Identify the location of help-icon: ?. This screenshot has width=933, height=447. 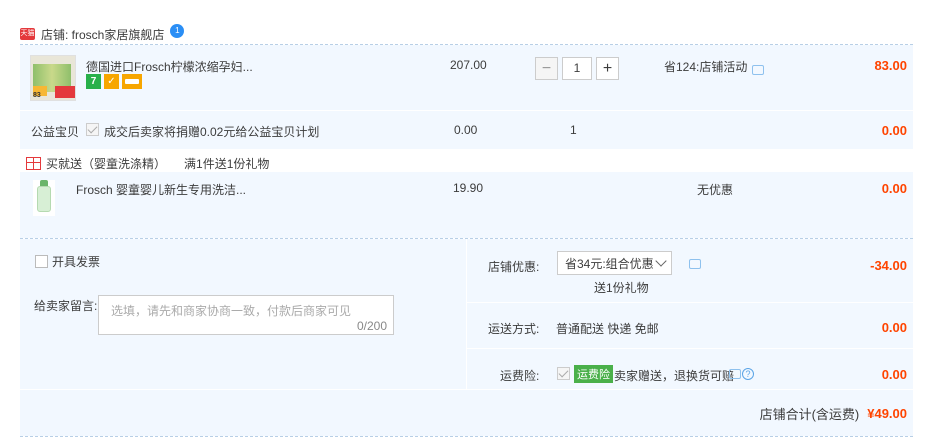
(748, 374).